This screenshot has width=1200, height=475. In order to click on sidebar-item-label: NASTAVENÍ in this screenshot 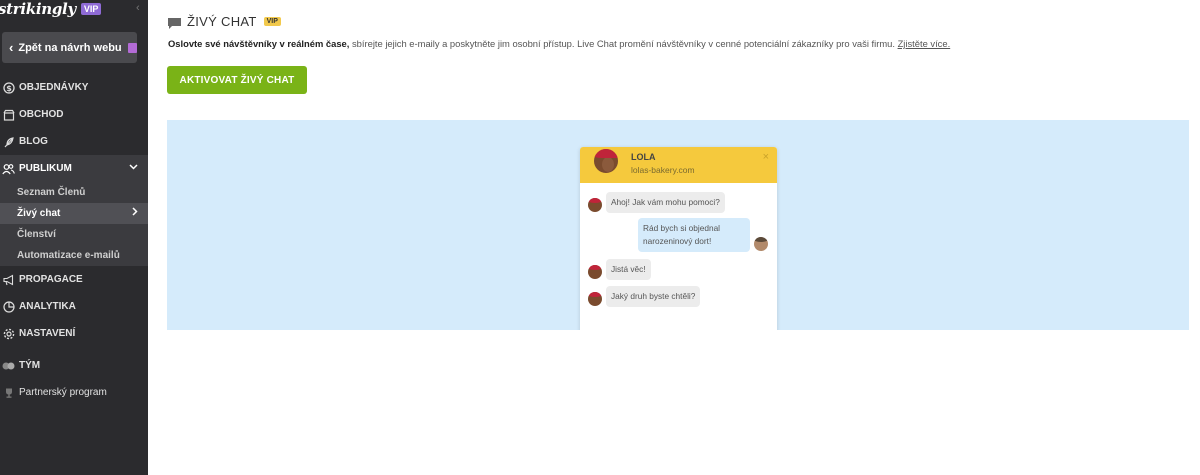, I will do `click(47, 333)`.